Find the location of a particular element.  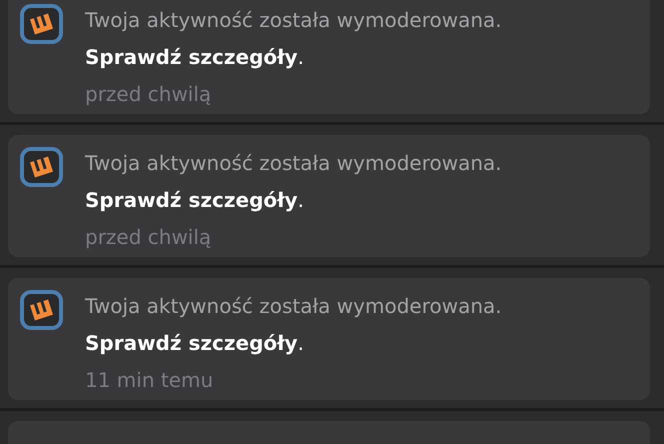

notification-time: 11 min temu is located at coordinates (149, 380).